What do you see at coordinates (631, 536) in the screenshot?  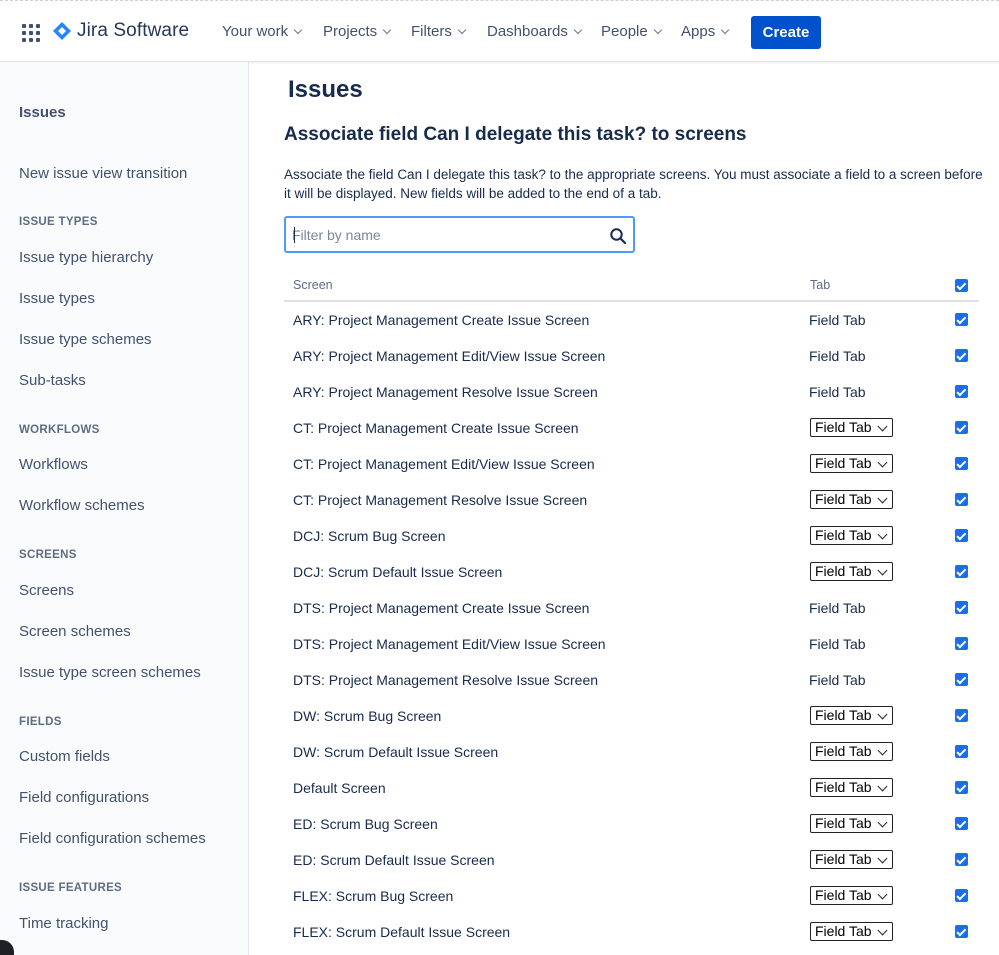 I see `table-row: DCJ: Scrum Bug Screen Field Tab` at bounding box center [631, 536].